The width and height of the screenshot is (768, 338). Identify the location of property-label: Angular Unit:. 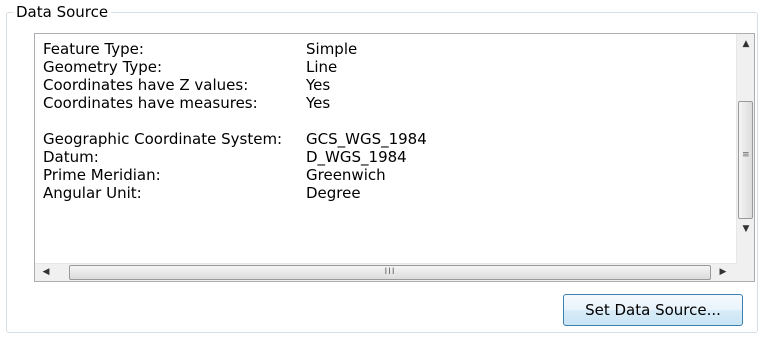
(92, 193).